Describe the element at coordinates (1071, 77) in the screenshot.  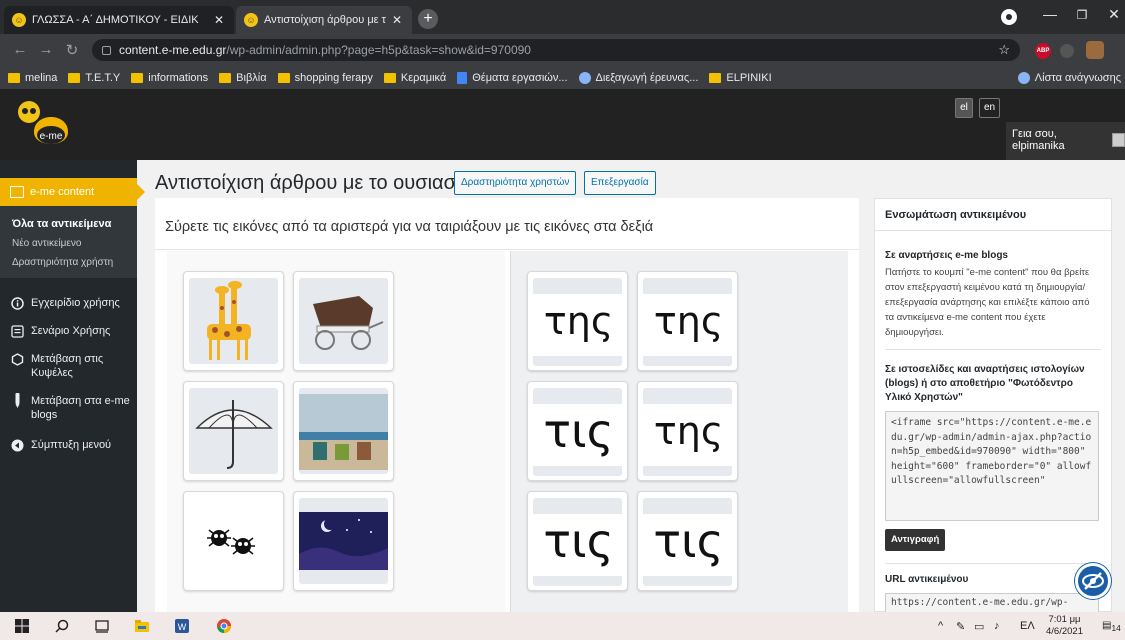
I see `reading-list: Λίστα ανάγνωσης` at that location.